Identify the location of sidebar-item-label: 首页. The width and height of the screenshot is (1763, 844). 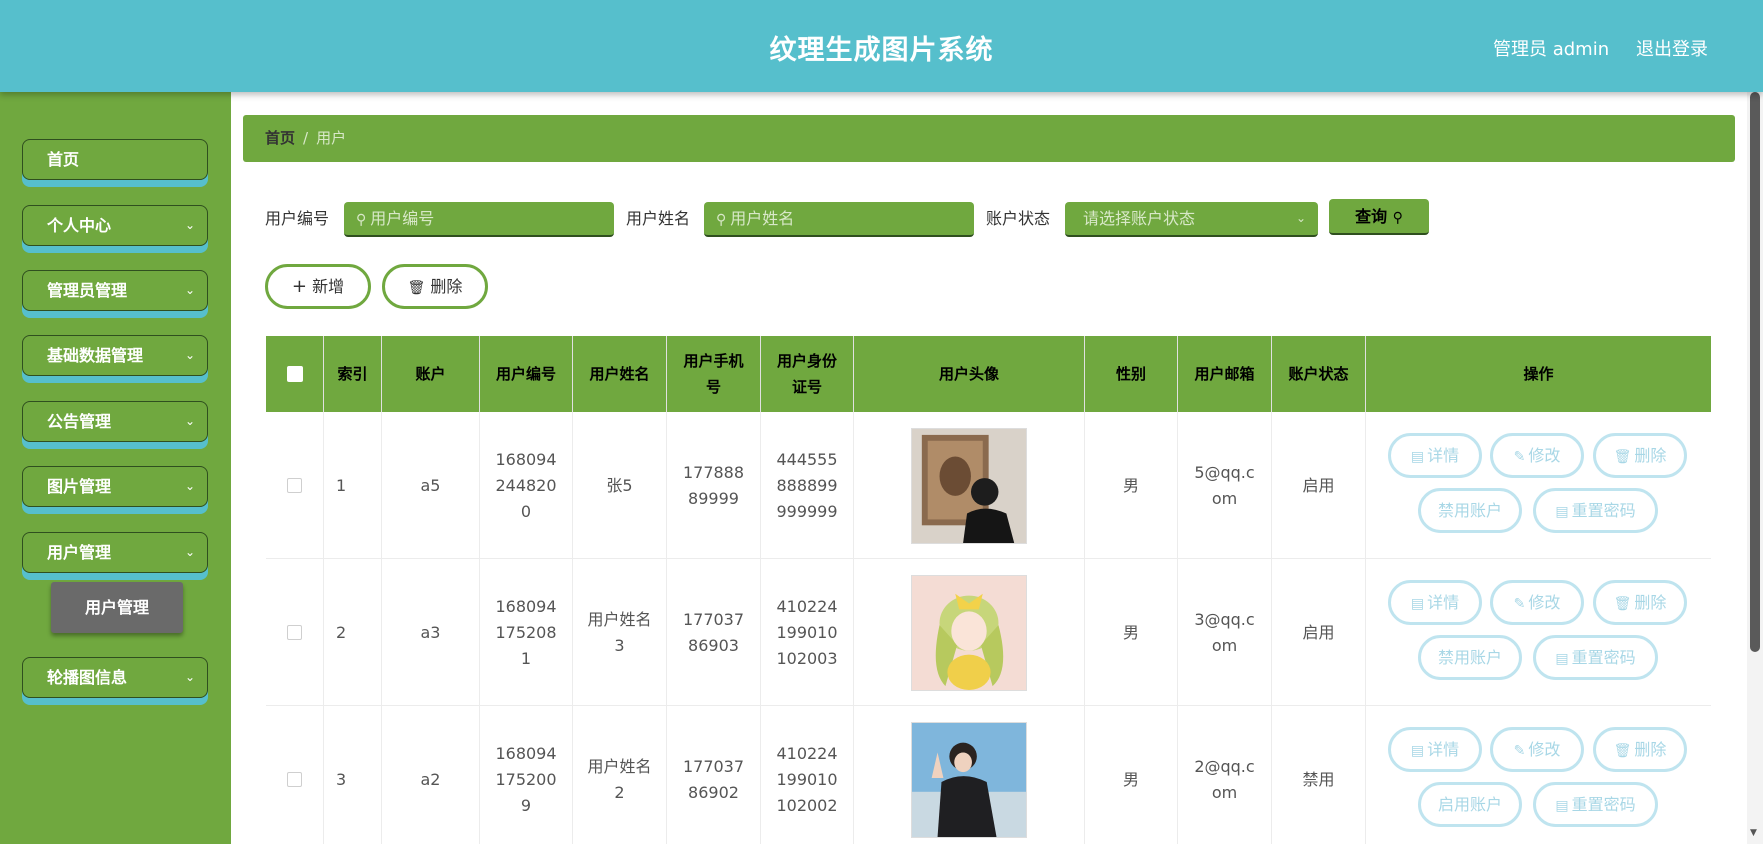
(63, 159).